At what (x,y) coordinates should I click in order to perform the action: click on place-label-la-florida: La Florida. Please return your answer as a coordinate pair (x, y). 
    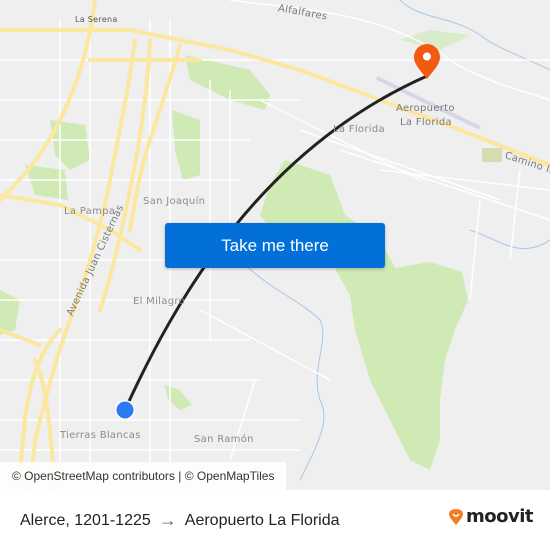
    Looking at the image, I should click on (359, 129).